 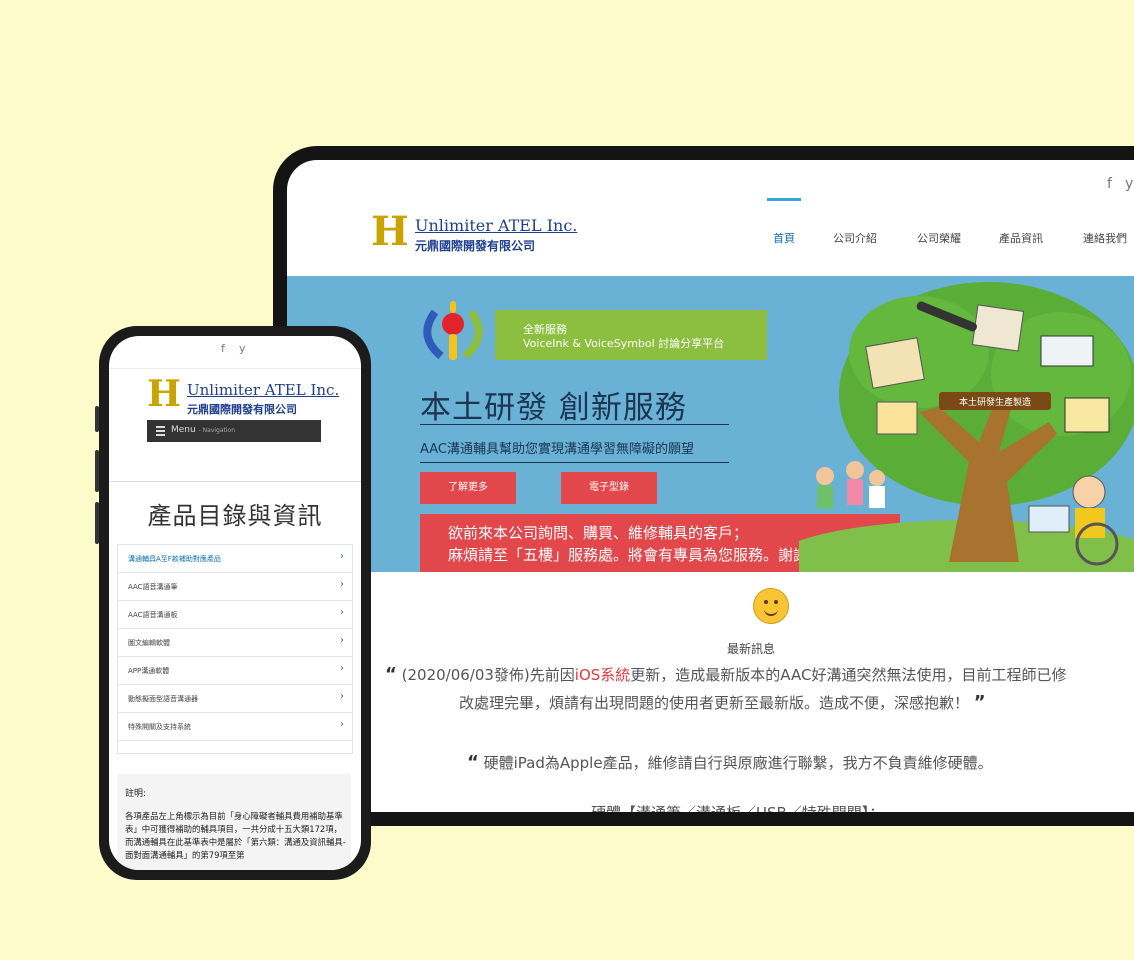 What do you see at coordinates (136, 794) in the screenshot?
I see `notes-heading: 註明:` at bounding box center [136, 794].